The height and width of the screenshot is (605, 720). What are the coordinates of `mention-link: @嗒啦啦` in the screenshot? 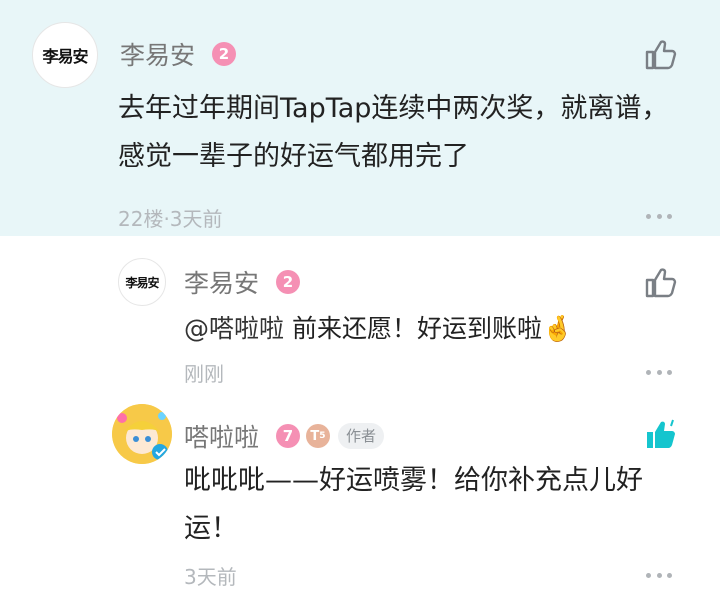 It's located at (234, 328).